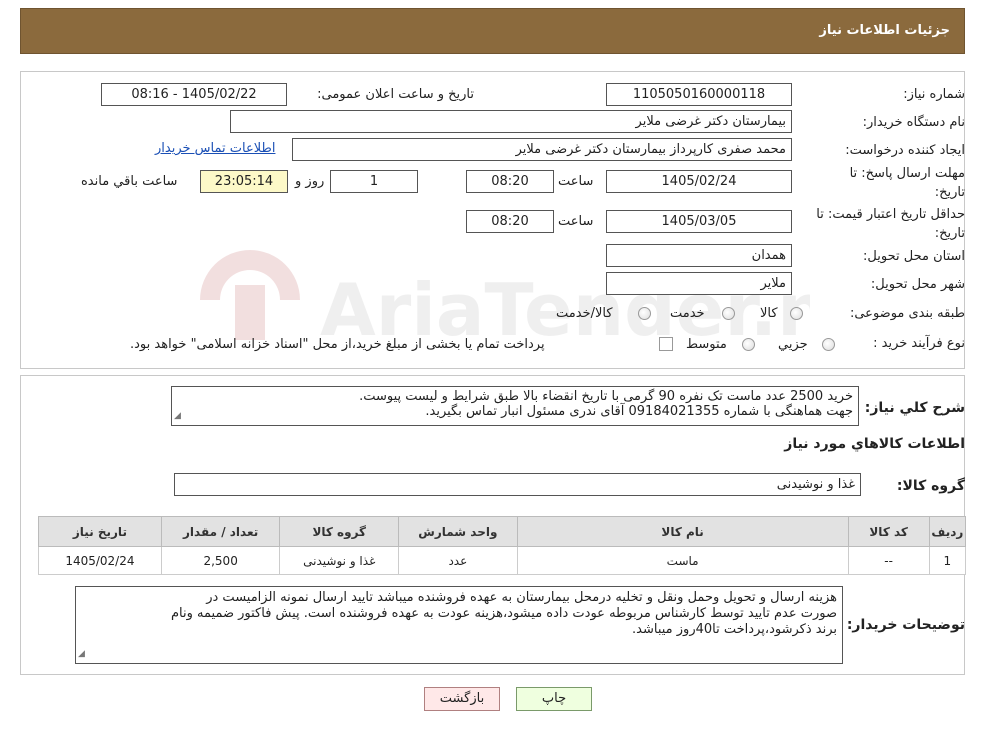 The width and height of the screenshot is (985, 733). I want to click on category-goods-label: کالا, so click(769, 313).